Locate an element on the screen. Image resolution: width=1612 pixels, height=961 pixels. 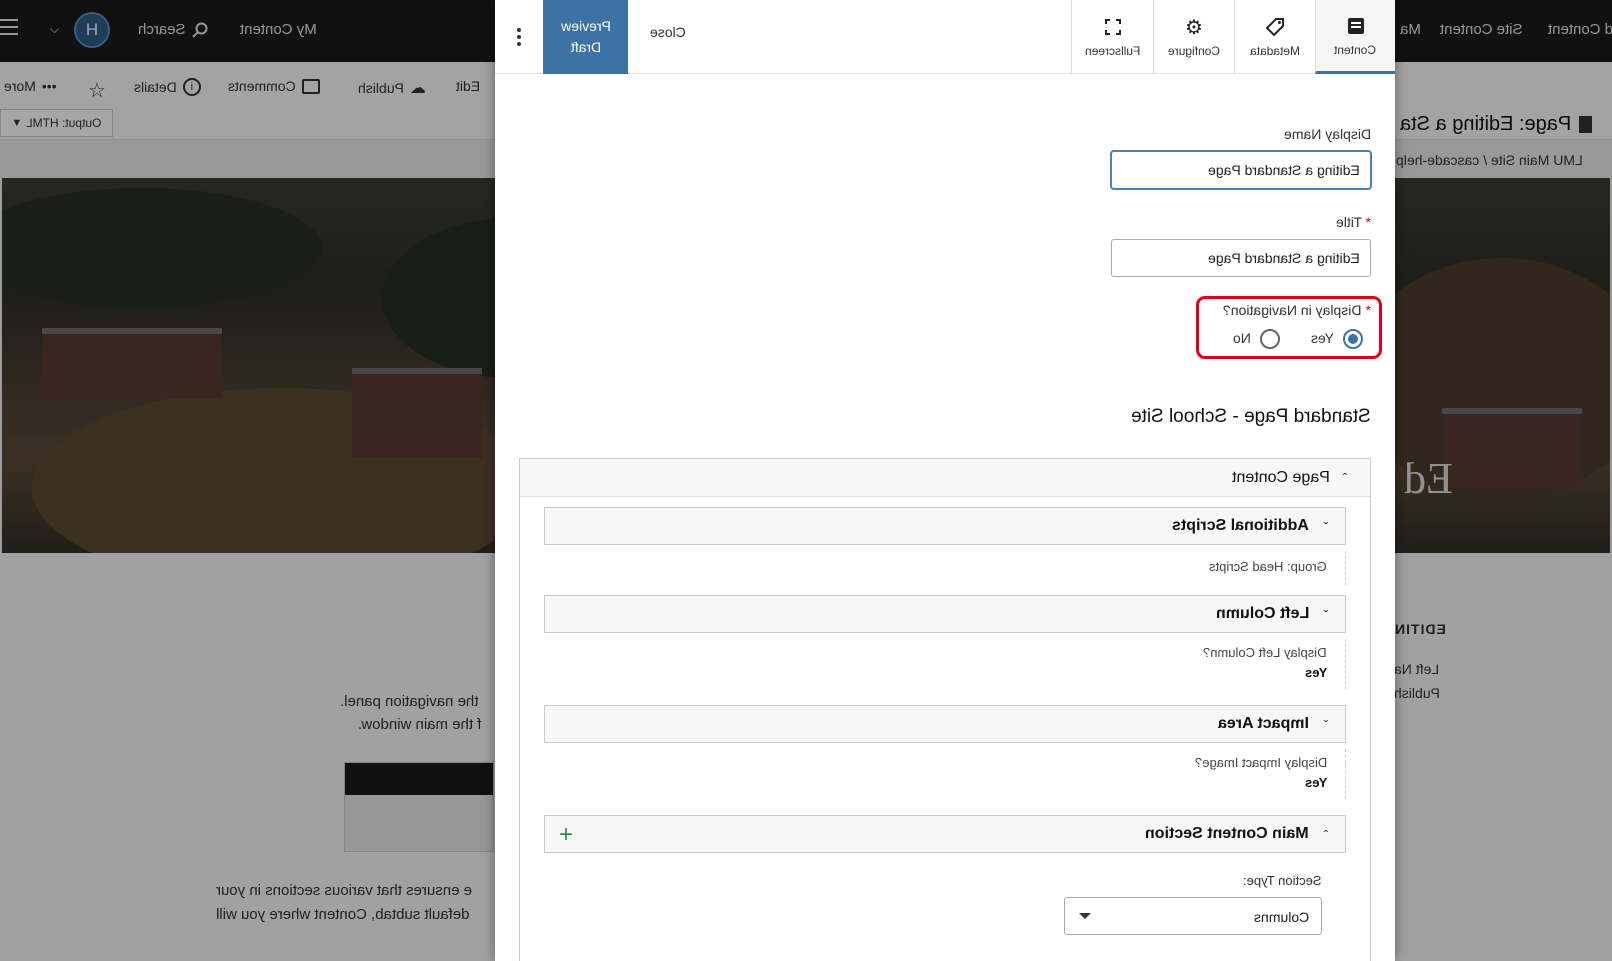
nav-no-label: No is located at coordinates (1242, 338).